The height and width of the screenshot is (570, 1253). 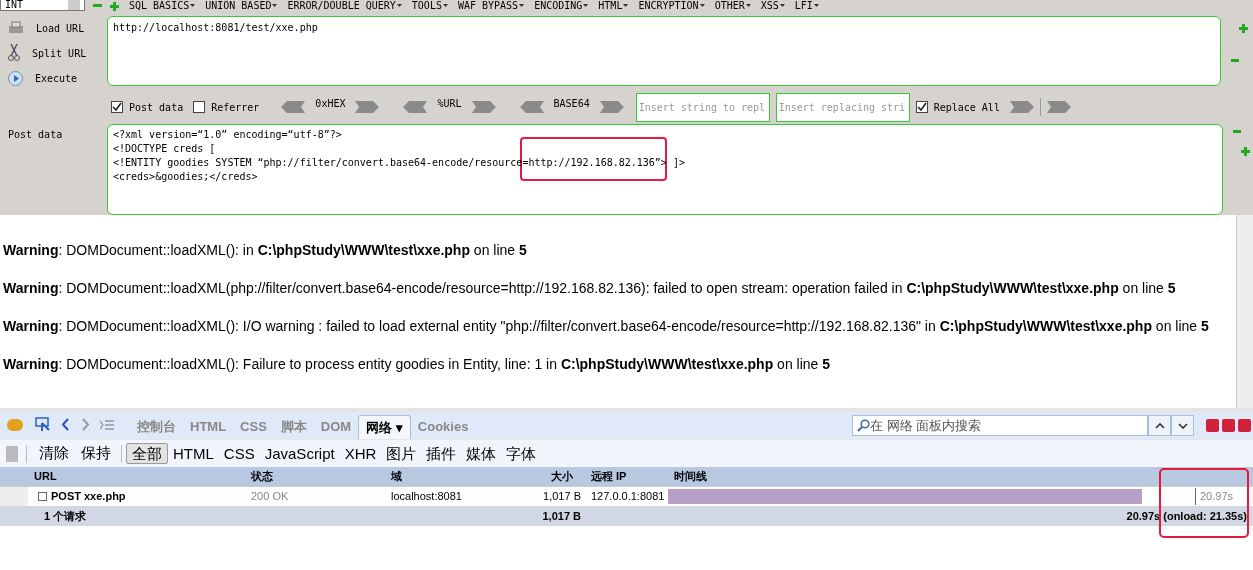 I want to click on column-header: 域, so click(x=457, y=476).